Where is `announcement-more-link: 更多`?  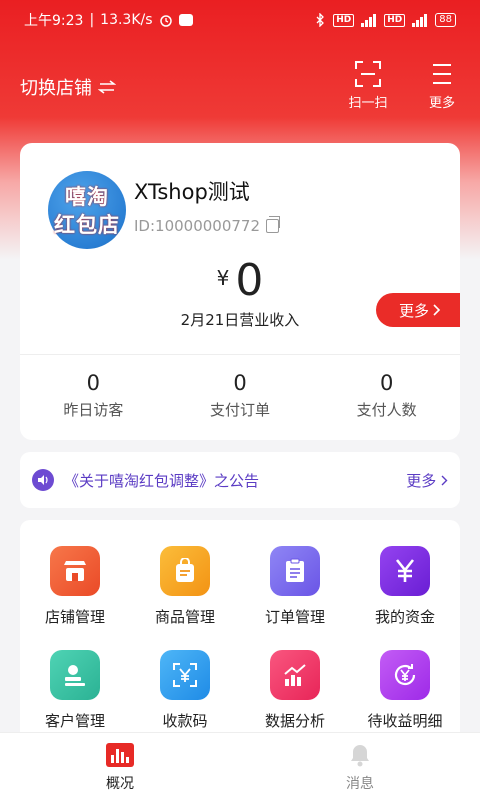 announcement-more-link: 更多 is located at coordinates (427, 480).